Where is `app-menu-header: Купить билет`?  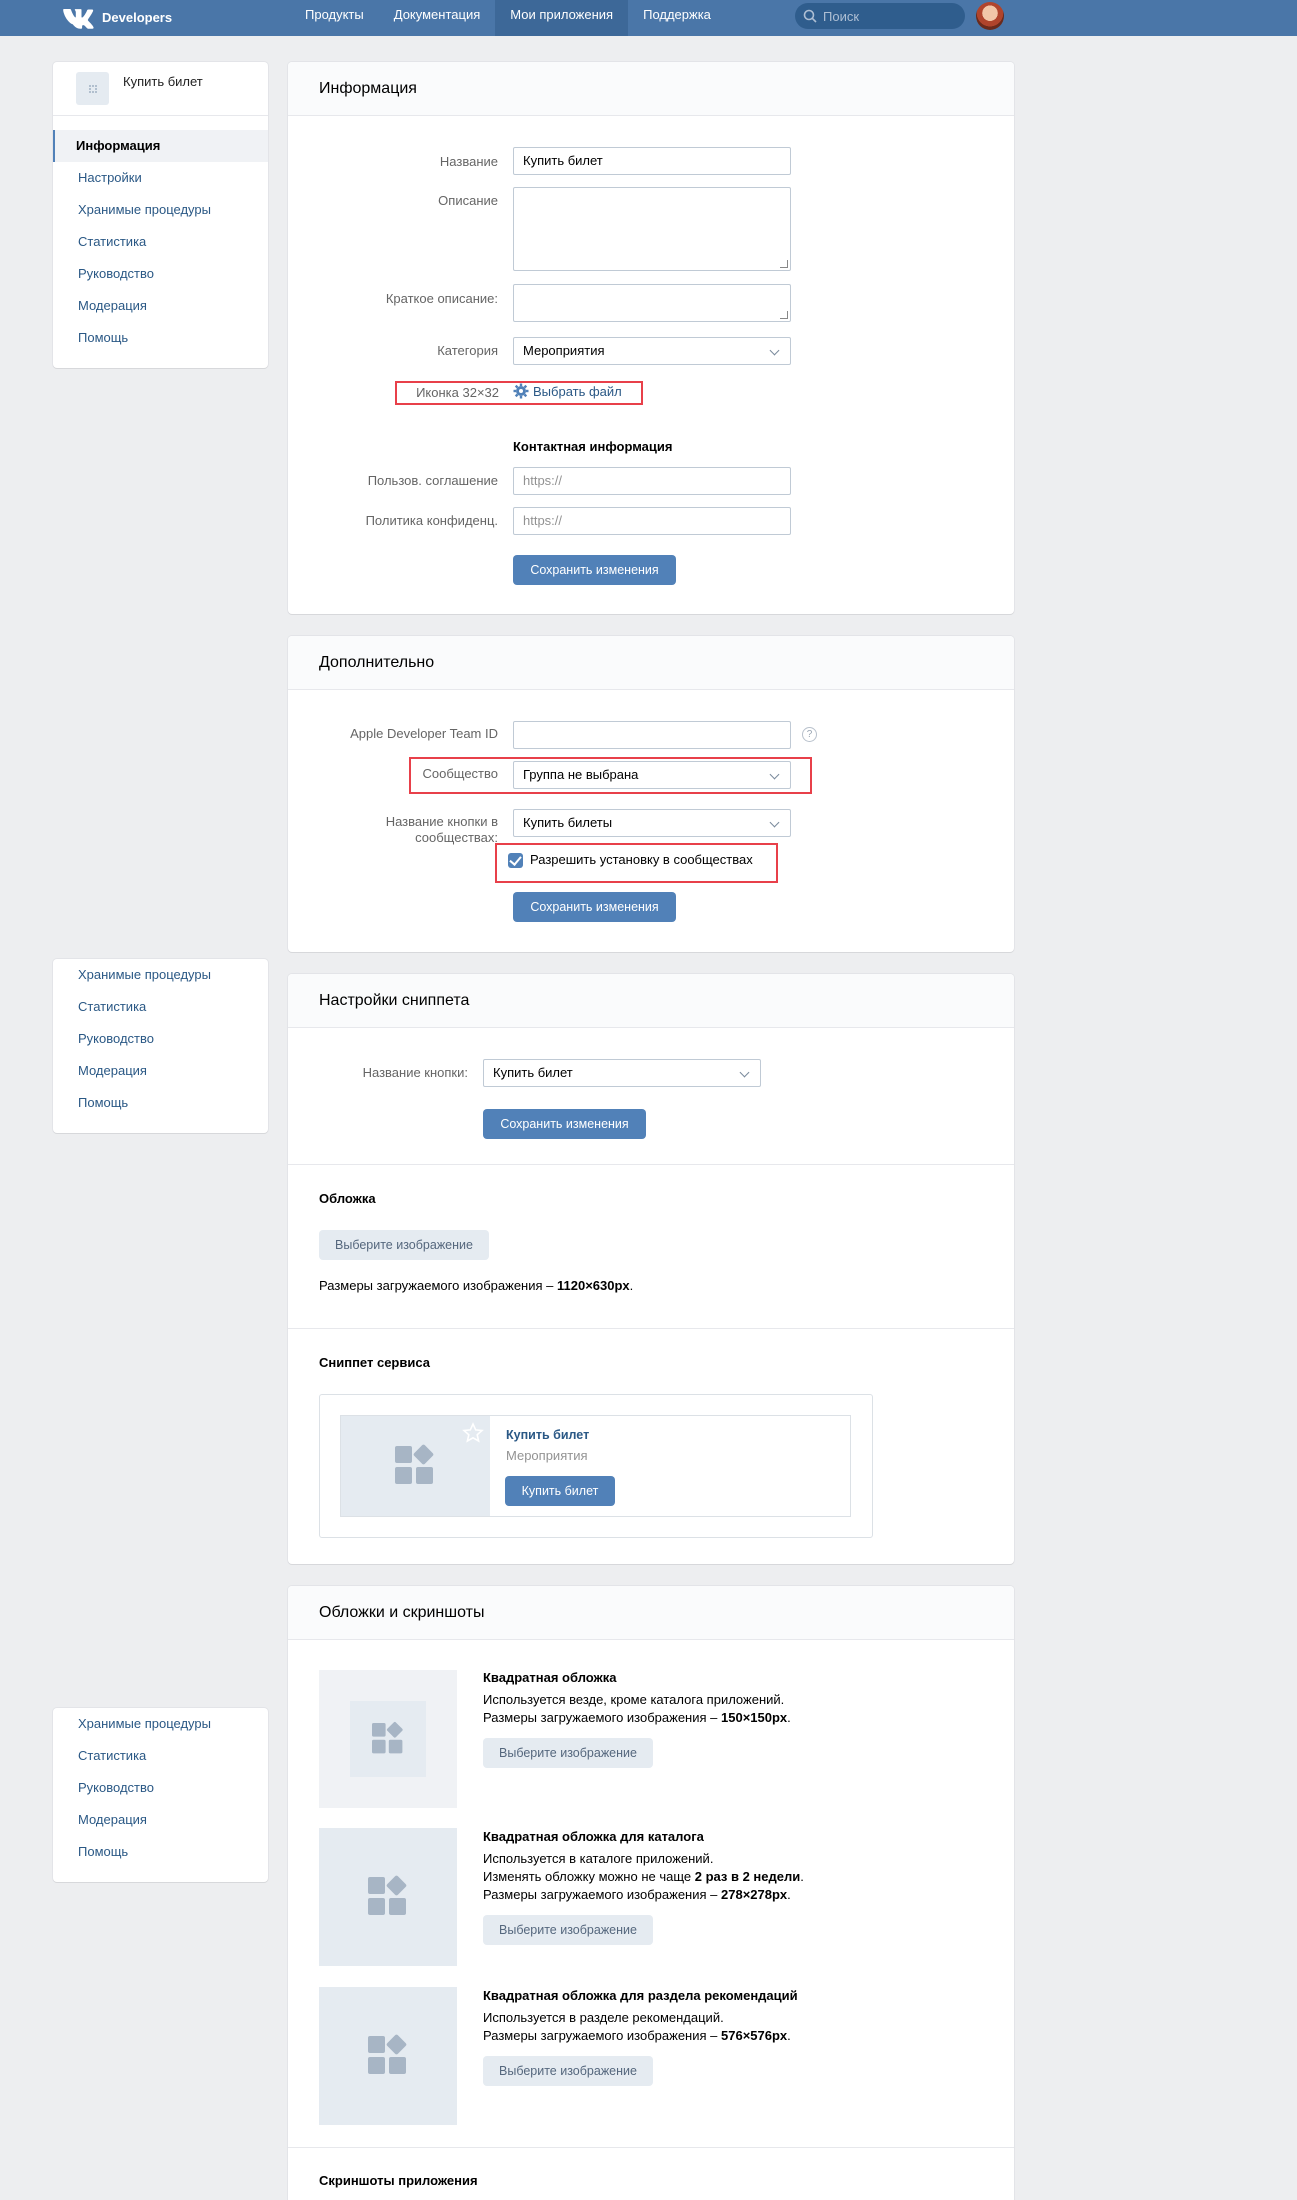 app-menu-header: Купить билет is located at coordinates (160, 89).